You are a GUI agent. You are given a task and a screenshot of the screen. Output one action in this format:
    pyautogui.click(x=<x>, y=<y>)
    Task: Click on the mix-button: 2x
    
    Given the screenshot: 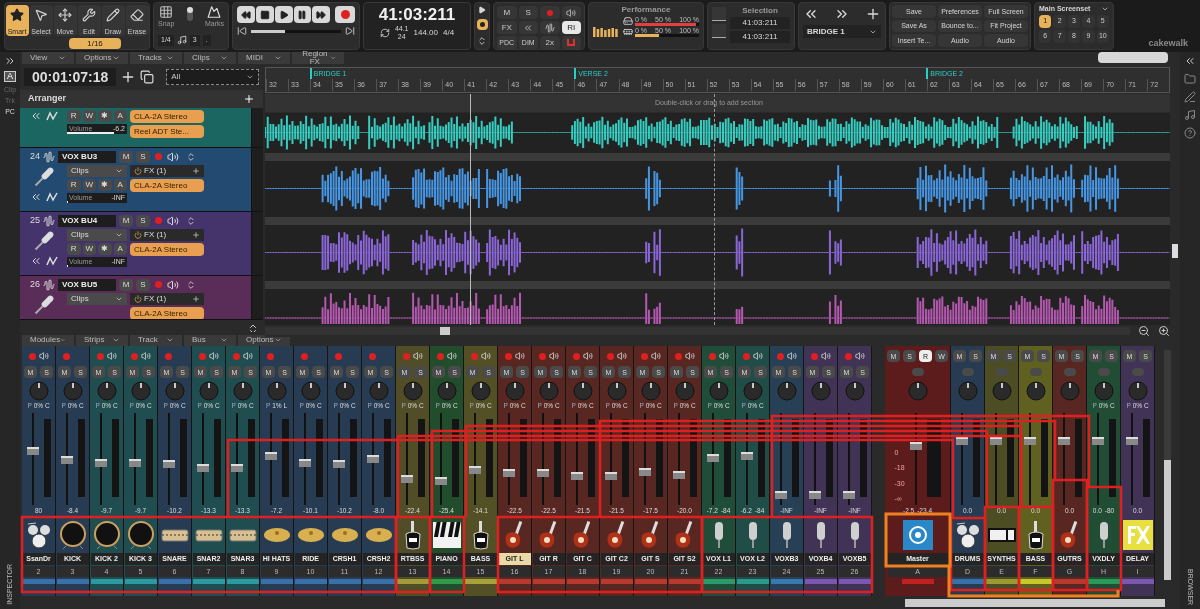 What is the action you would take?
    pyautogui.click(x=550, y=42)
    